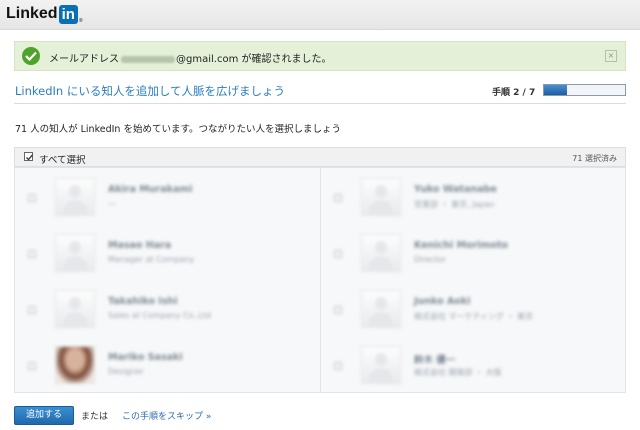 This screenshot has height=430, width=640. I want to click on contact-name: Junko Aoki, so click(442, 301).